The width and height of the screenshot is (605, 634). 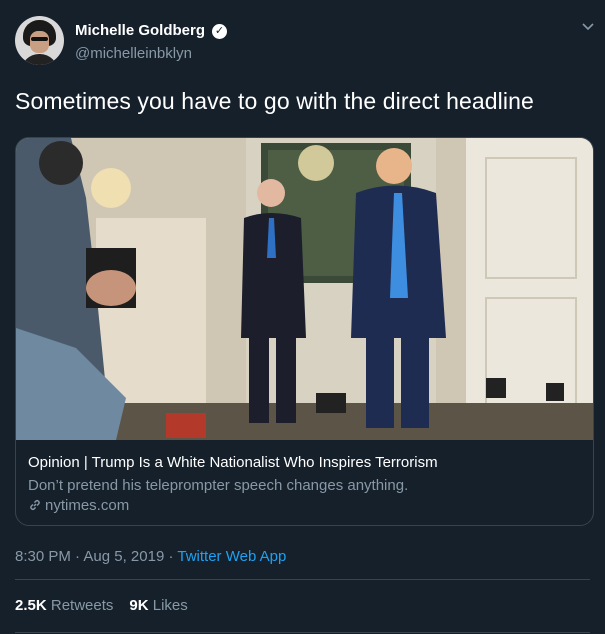 What do you see at coordinates (140, 30) in the screenshot?
I see `author-name: Michelle Goldberg` at bounding box center [140, 30].